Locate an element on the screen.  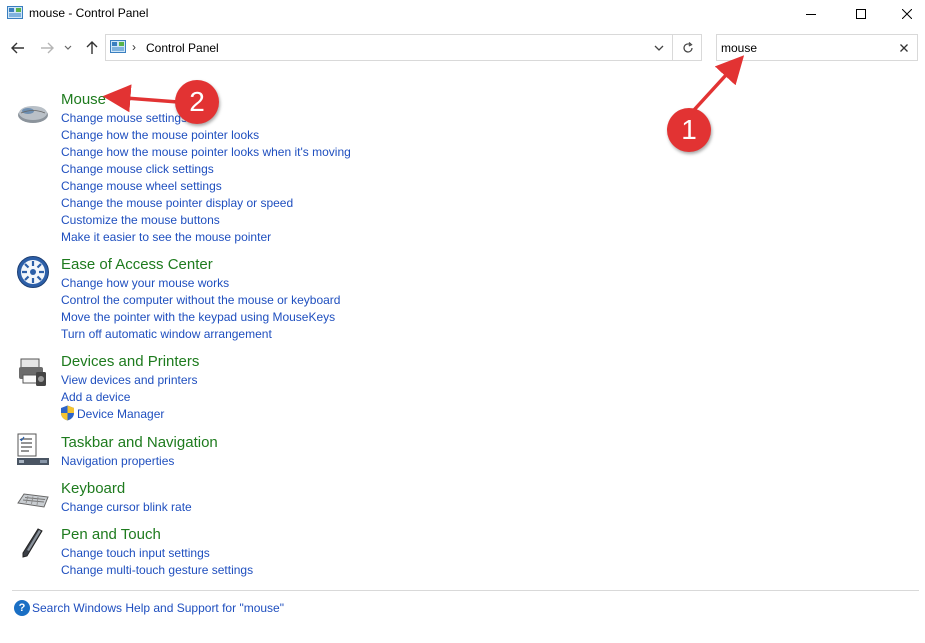
clear-search-button is located at coordinates (904, 48).